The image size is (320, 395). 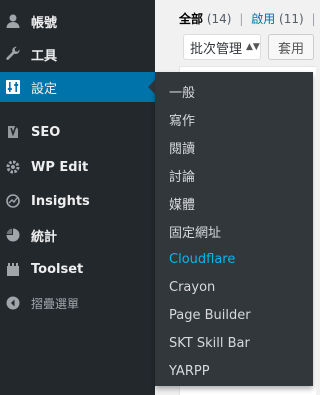 I want to click on submenu-pointer, so click(x=151, y=87).